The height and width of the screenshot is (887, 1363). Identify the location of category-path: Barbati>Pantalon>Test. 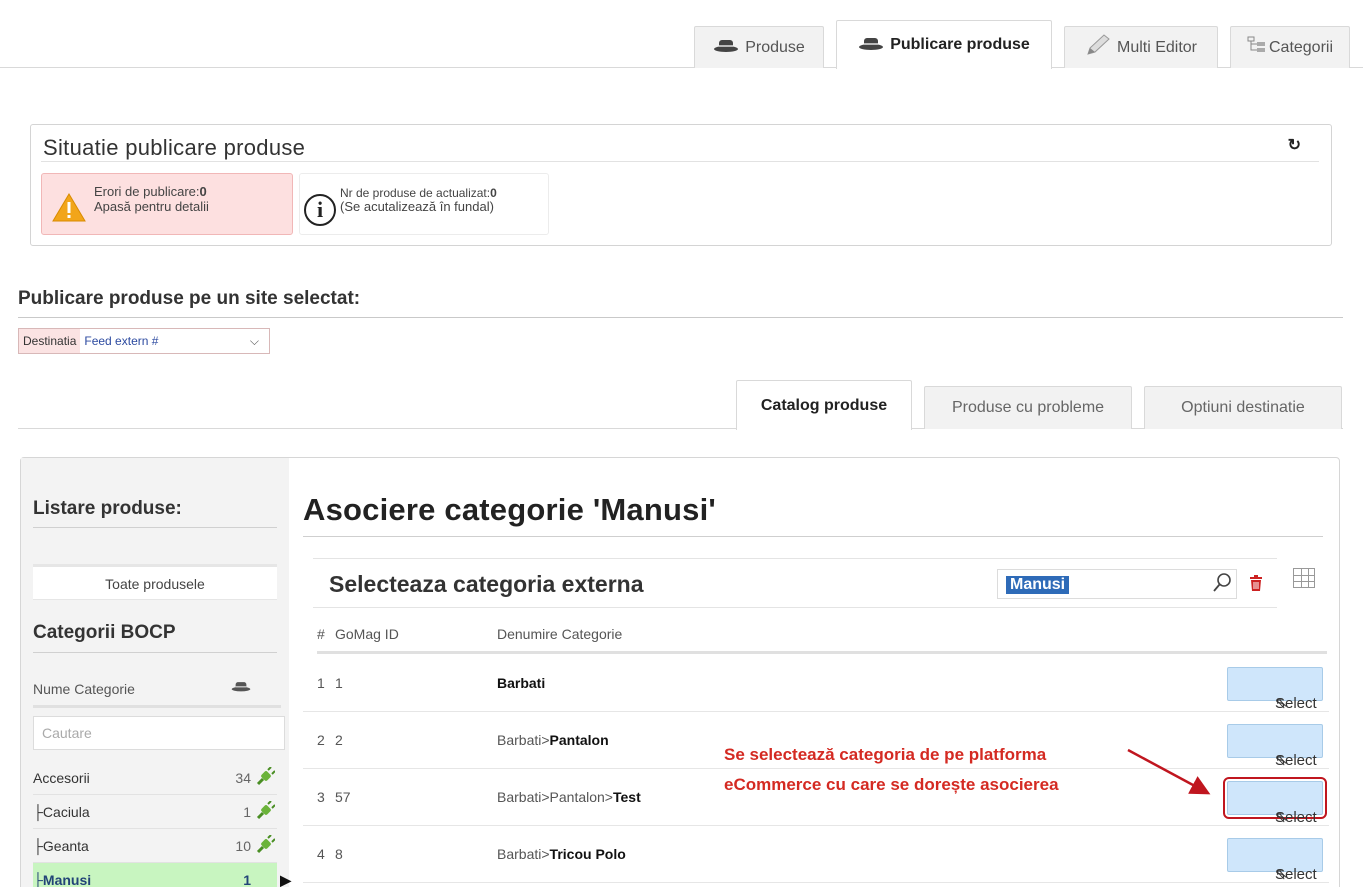
(569, 797).